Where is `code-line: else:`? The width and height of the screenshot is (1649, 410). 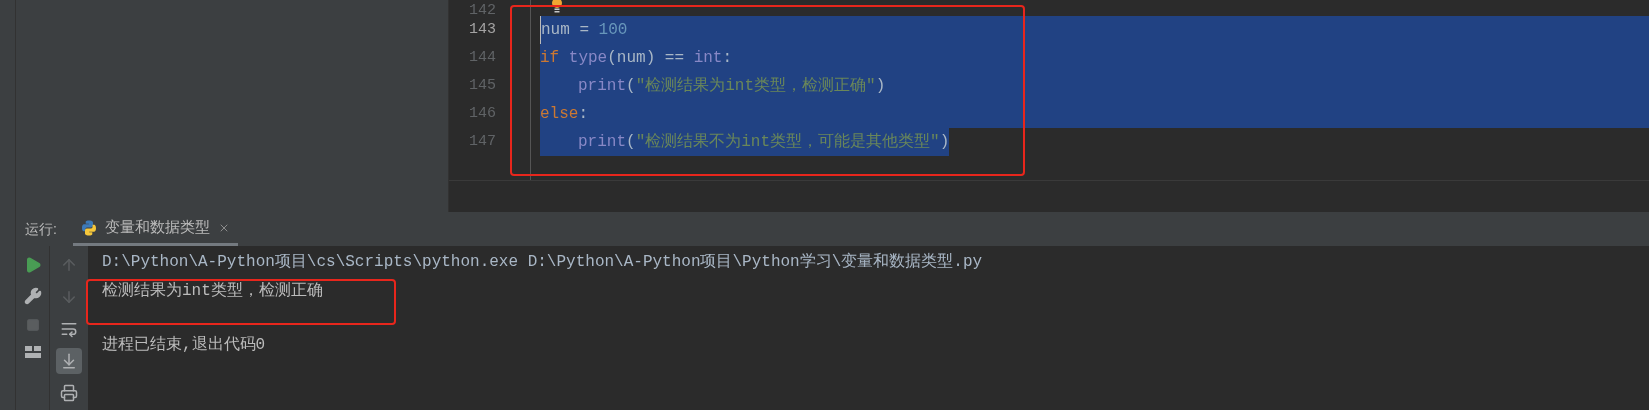
code-line: else: is located at coordinates (564, 114).